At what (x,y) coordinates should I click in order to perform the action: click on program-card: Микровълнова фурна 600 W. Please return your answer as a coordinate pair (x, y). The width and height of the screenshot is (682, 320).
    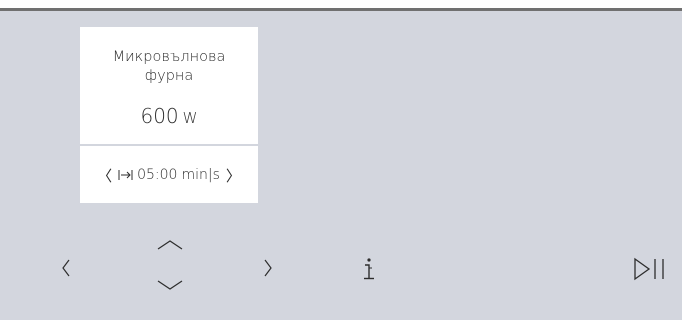
    Looking at the image, I should click on (169, 85).